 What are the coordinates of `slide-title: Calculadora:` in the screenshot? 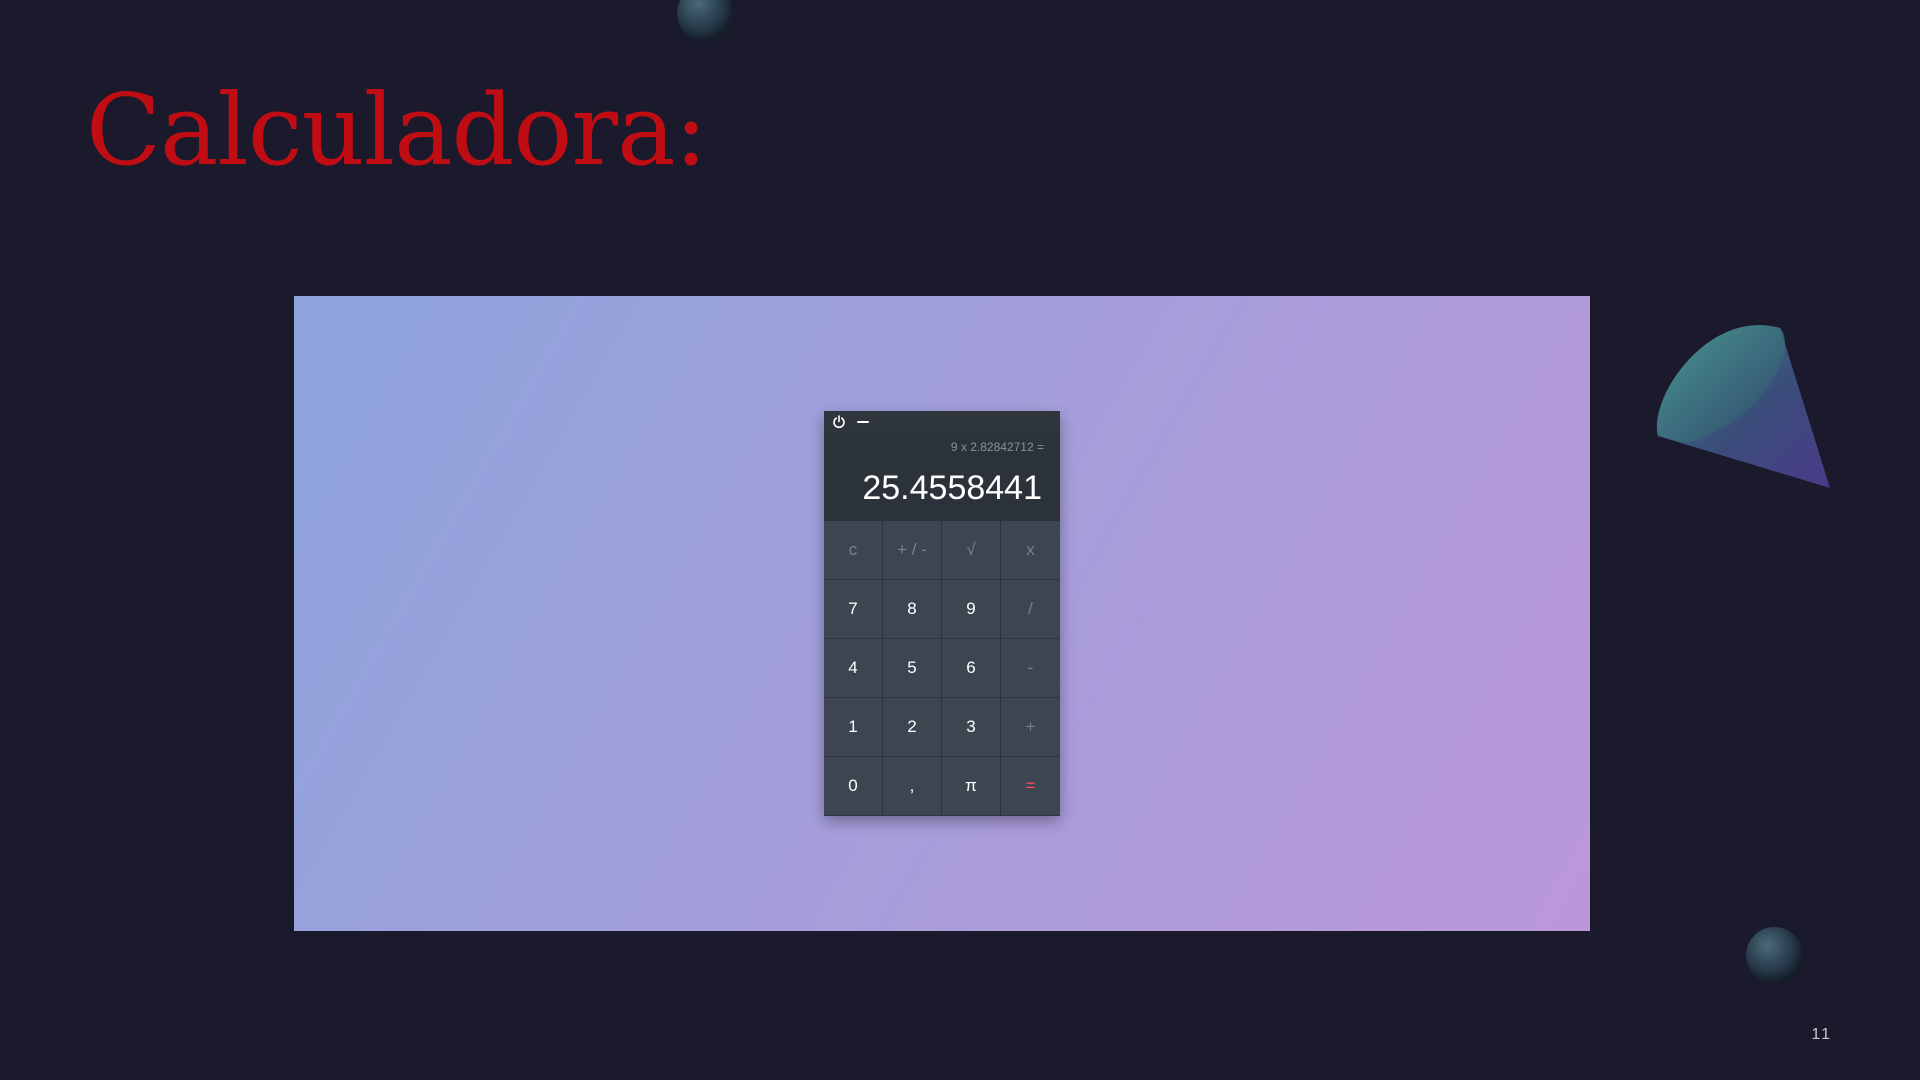 It's located at (397, 131).